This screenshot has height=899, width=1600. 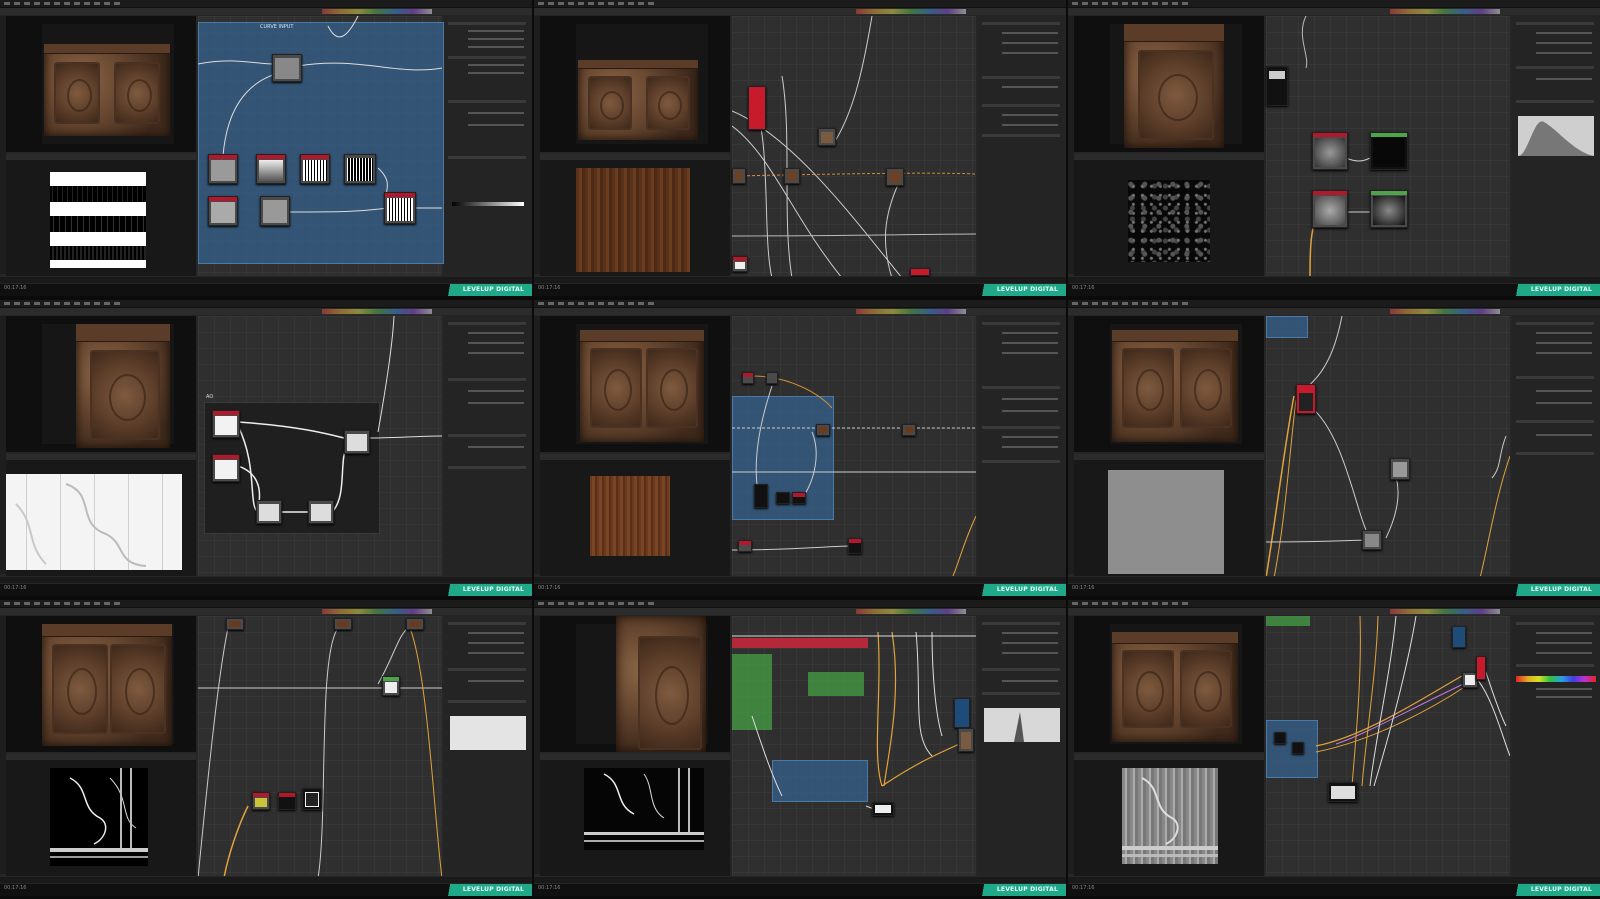 I want to click on graph-view: AO, so click(x=320, y=446).